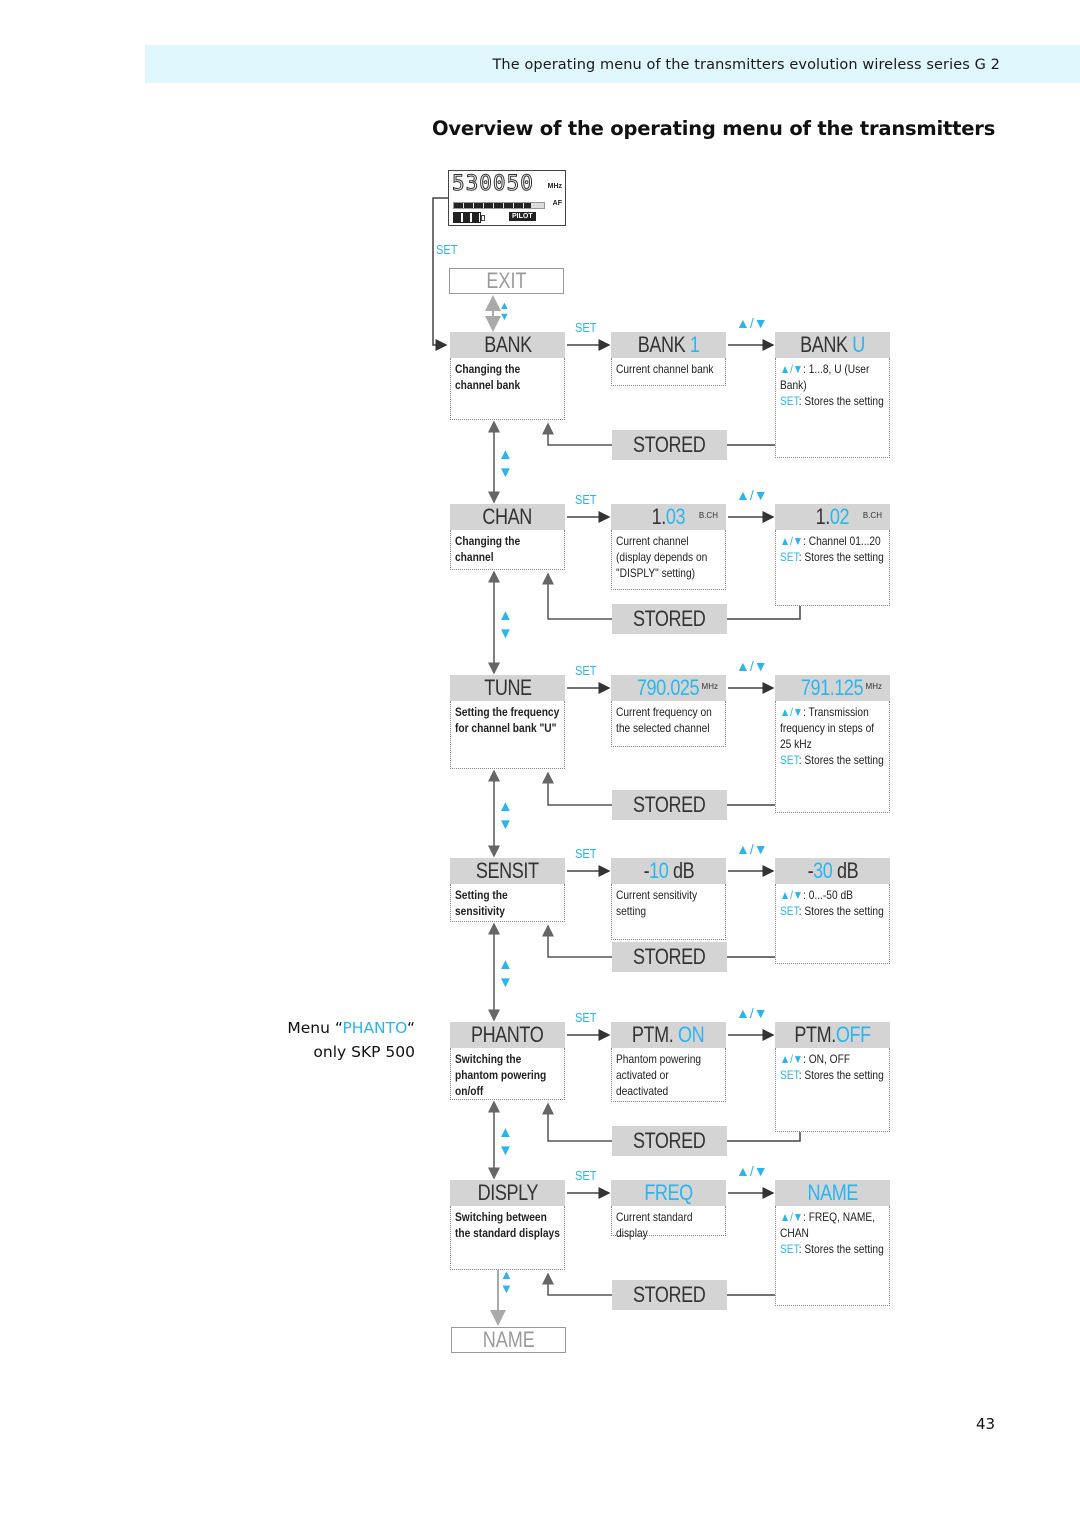 The width and height of the screenshot is (1080, 1528). Describe the element at coordinates (856, 344) in the screenshot. I see `edit-value-highlight: U` at that location.